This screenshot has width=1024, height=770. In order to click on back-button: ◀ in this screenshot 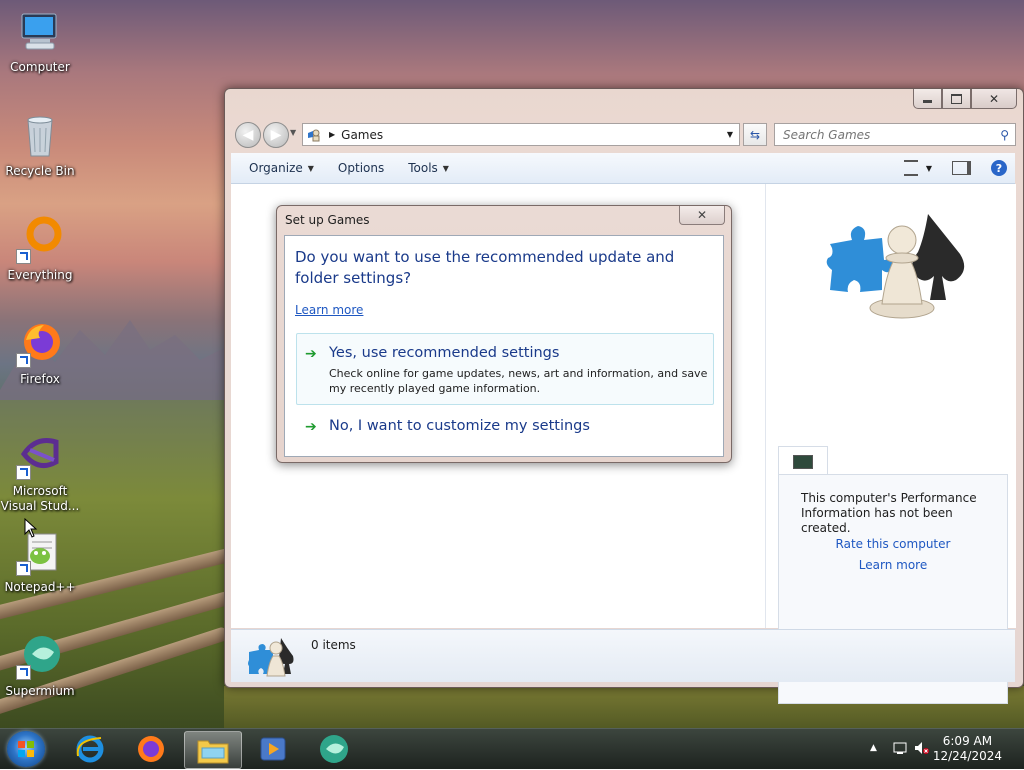, I will do `click(248, 135)`.